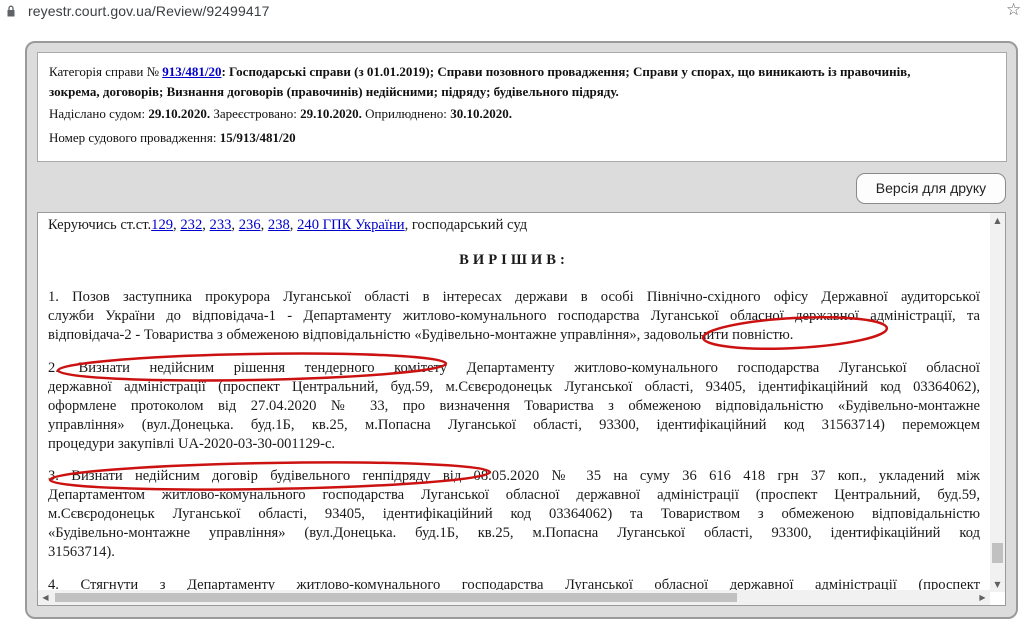 This screenshot has width=1024, height=628. Describe the element at coordinates (191, 71) in the screenshot. I see `case-number-link: 913/481/20` at that location.